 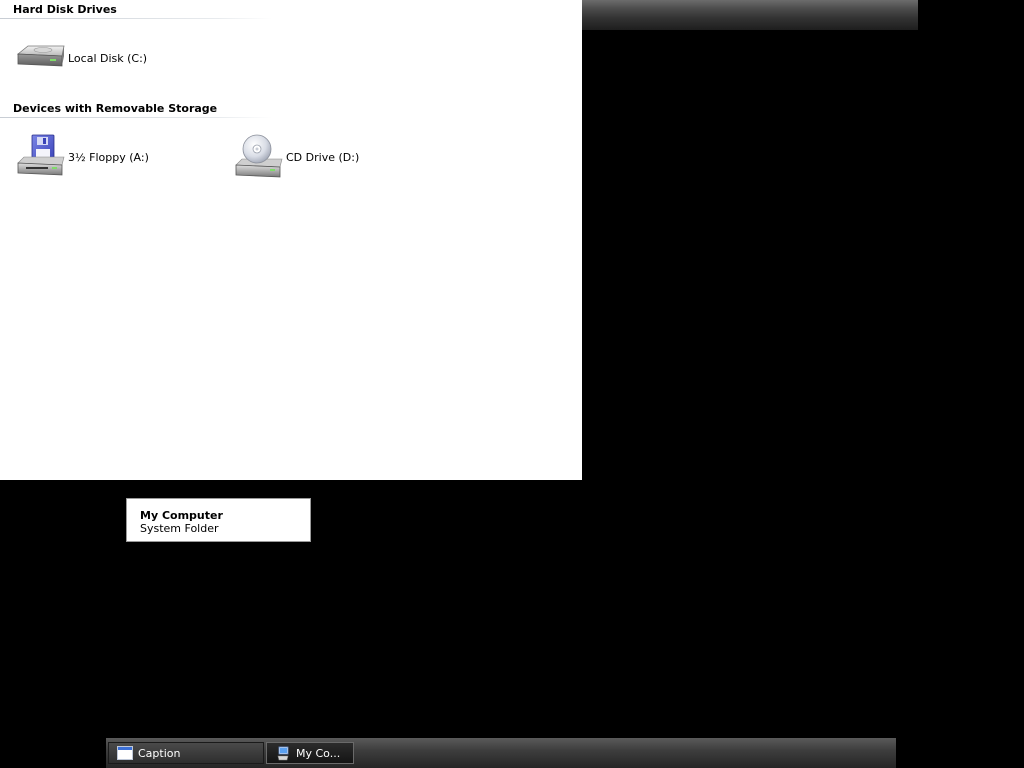 I want to click on group-header-removable-storage: Devices with Removable Storage, so click(x=115, y=108).